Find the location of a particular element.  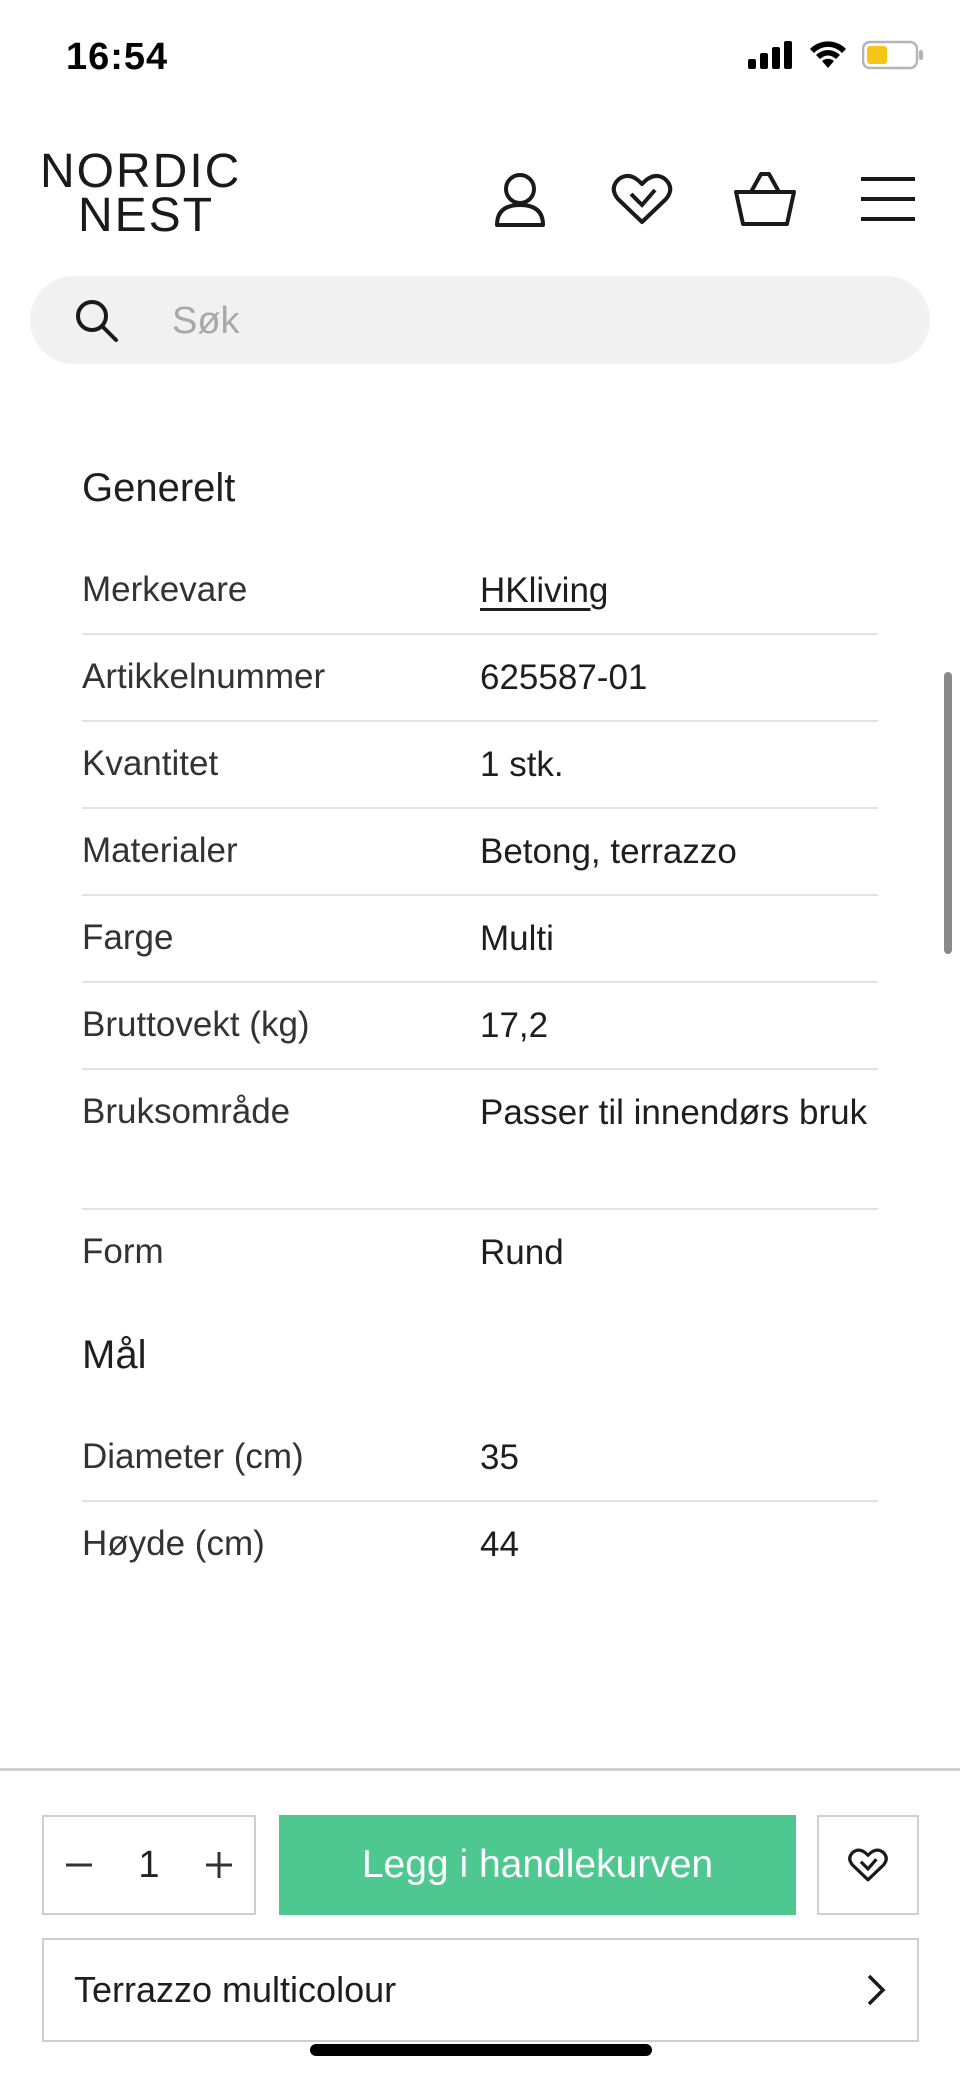

battery-icon is located at coordinates (892, 55).